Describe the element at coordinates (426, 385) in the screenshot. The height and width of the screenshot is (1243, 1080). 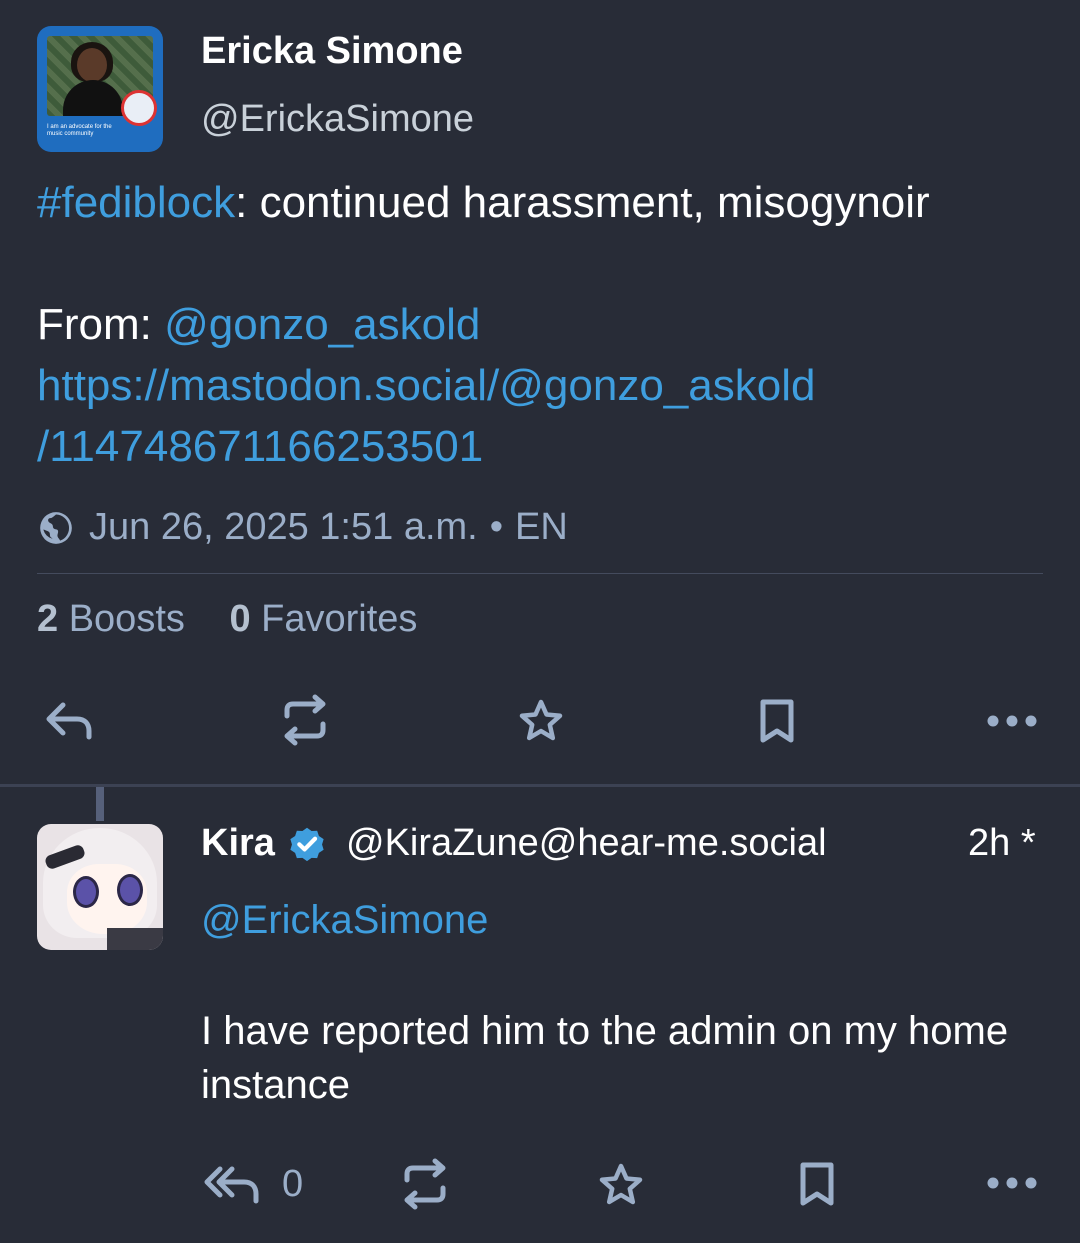
I see `url-line-1: https://mastodon.social/@gonzo_askold` at that location.